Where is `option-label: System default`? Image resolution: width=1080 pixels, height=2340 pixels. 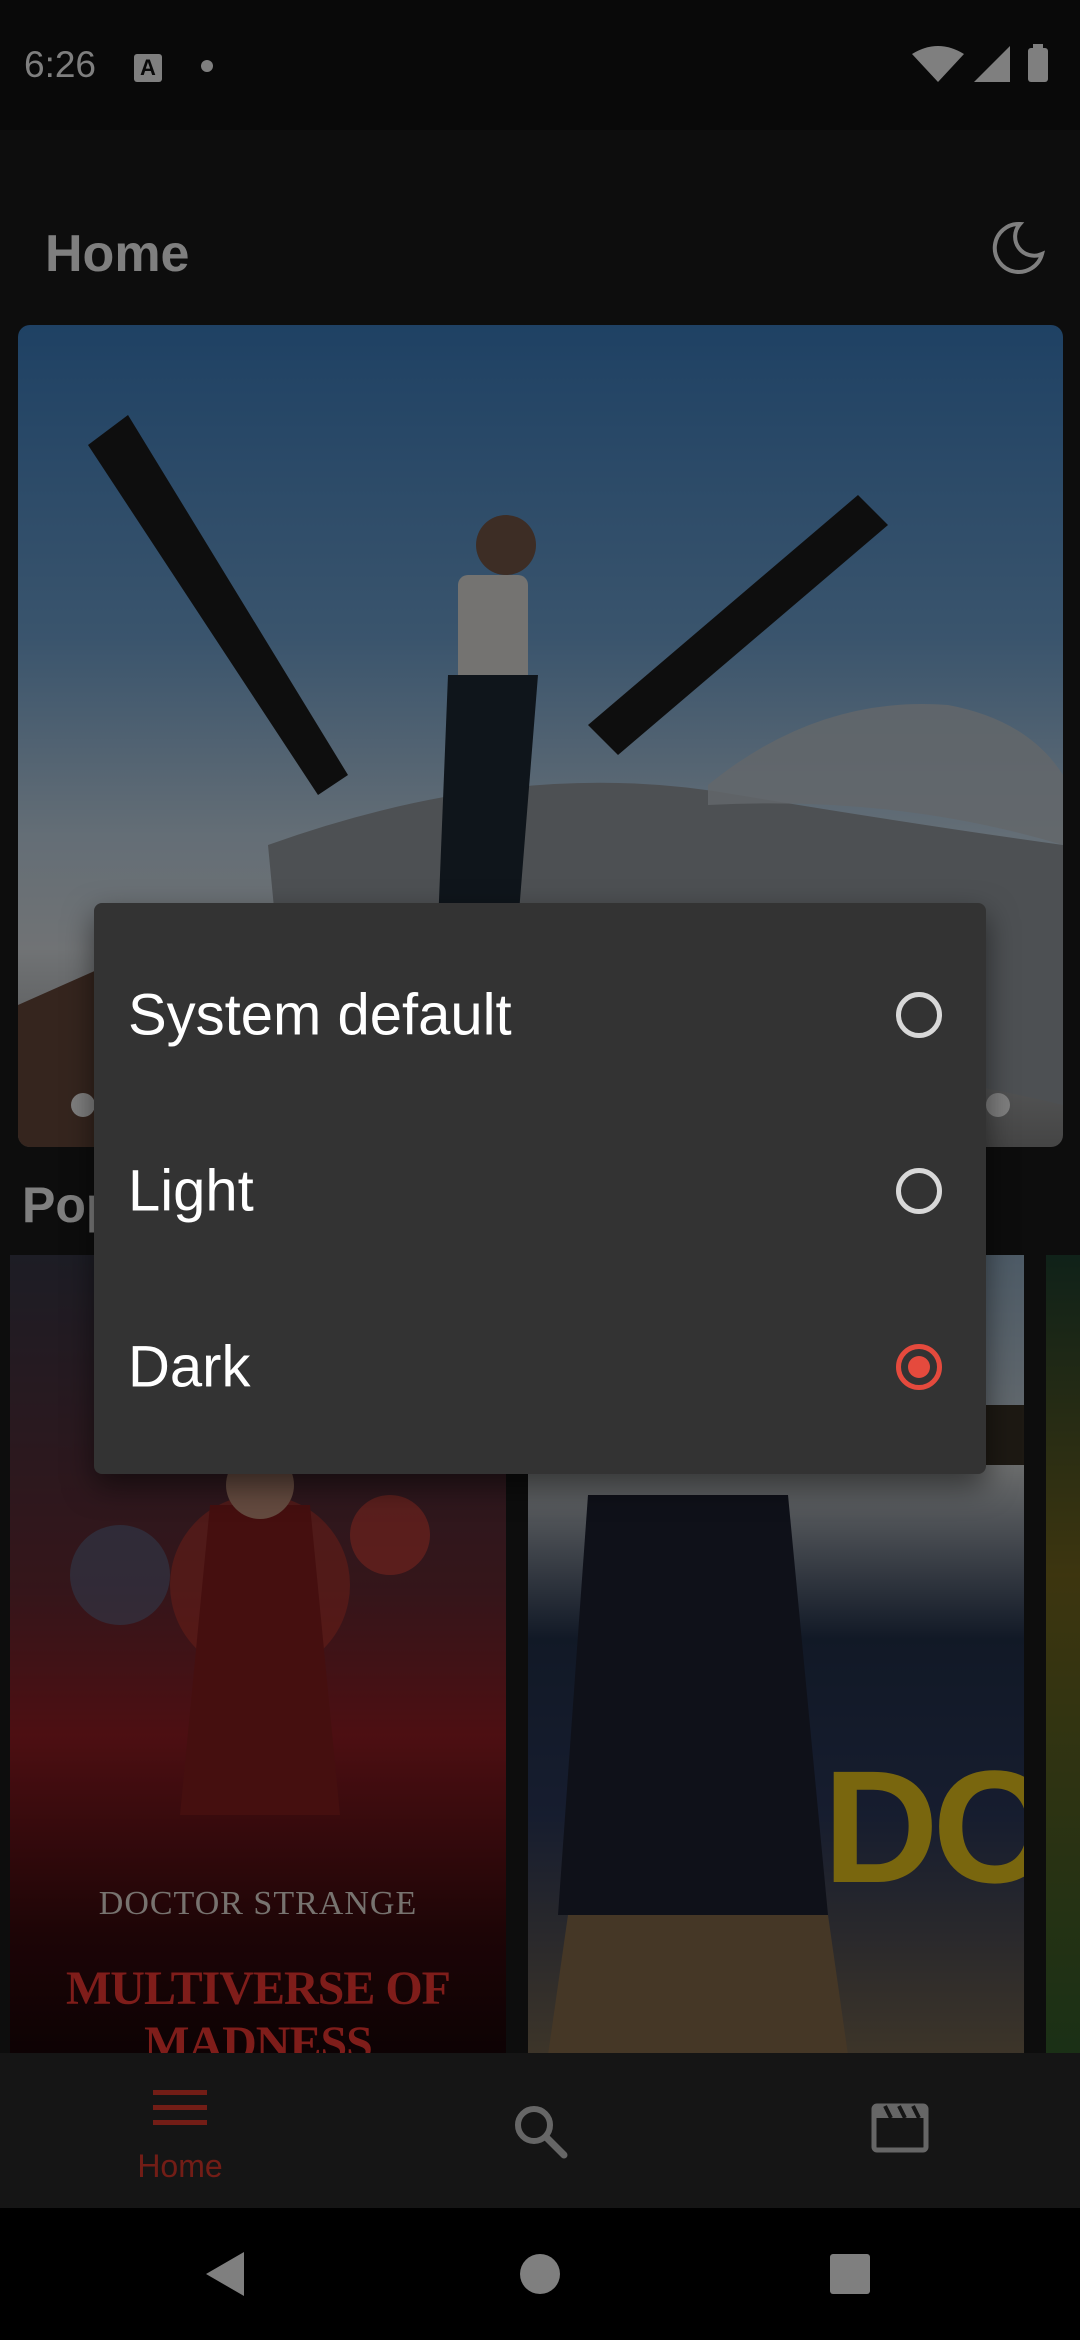 option-label: System default is located at coordinates (320, 1015).